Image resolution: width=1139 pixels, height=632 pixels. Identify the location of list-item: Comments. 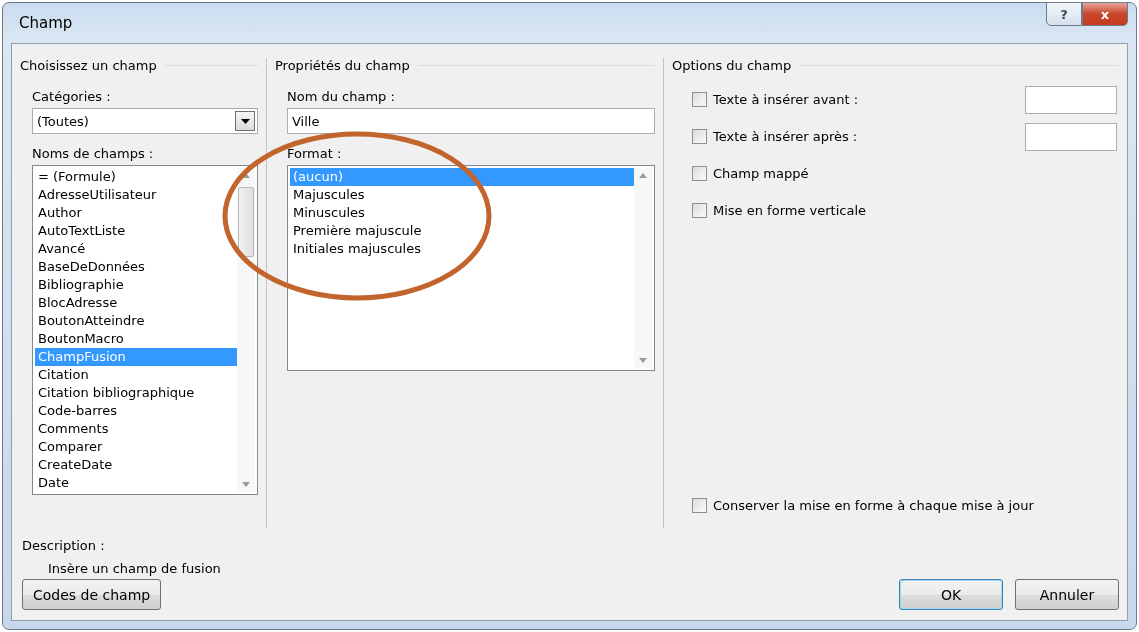
(136, 429).